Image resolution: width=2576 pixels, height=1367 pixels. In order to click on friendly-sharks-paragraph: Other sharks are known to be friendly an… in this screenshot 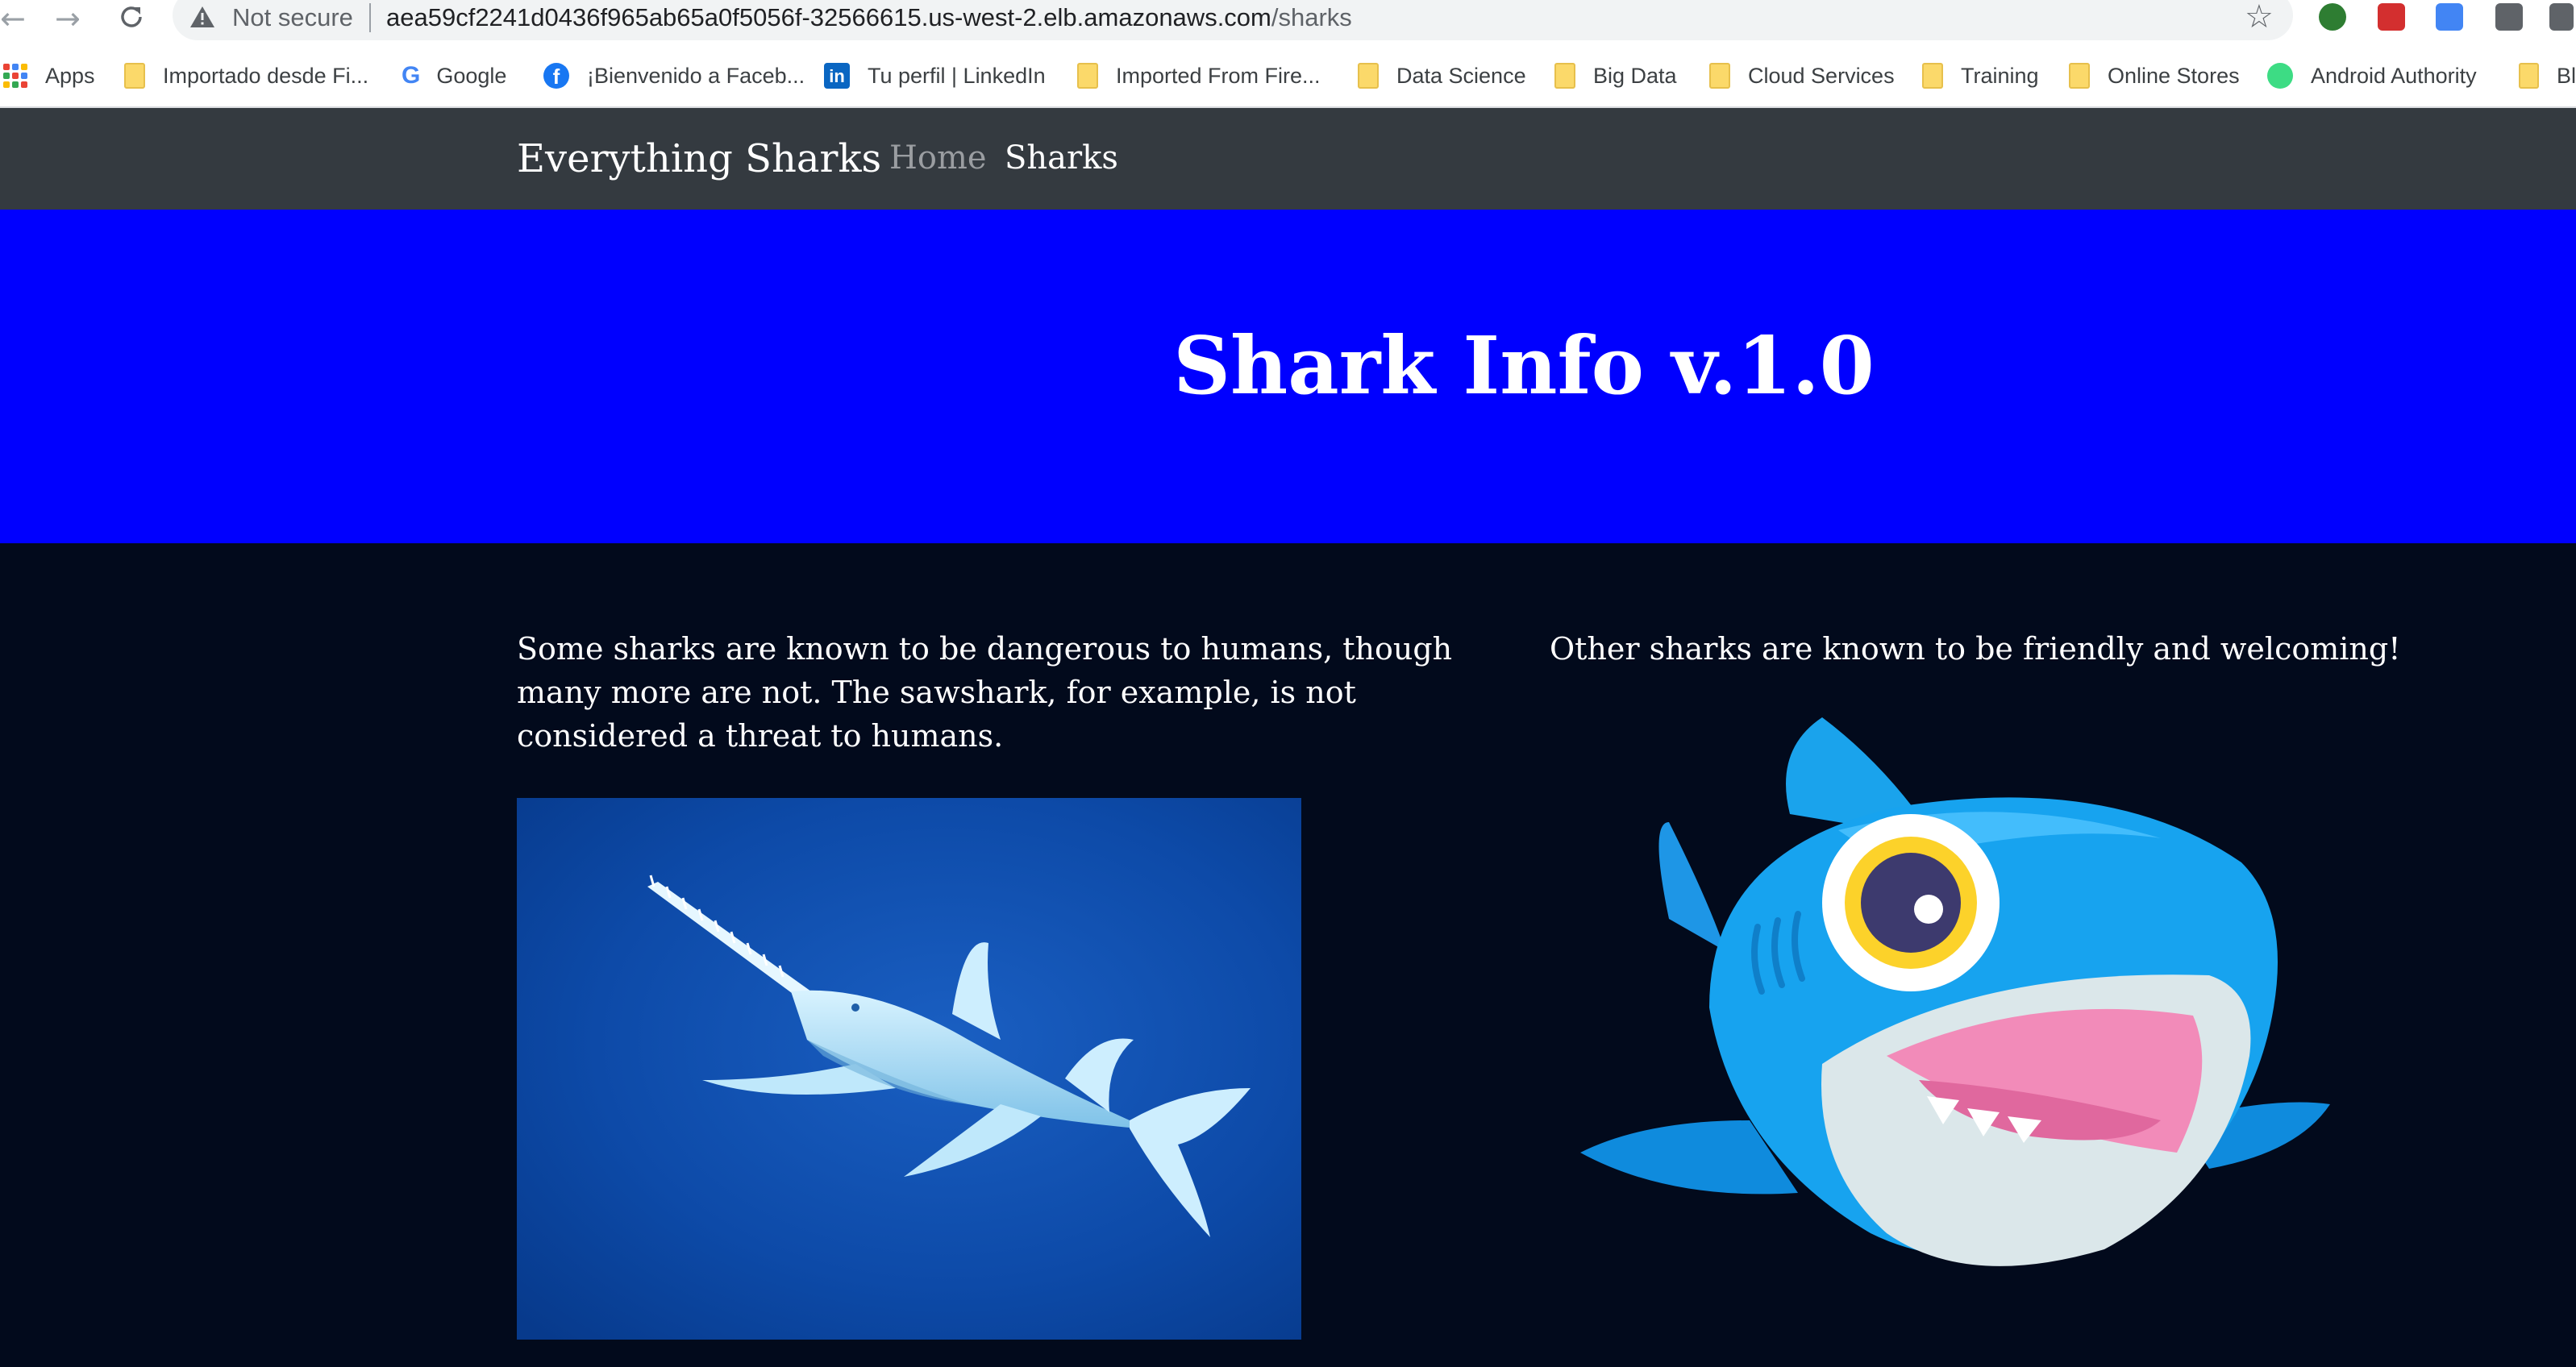, I will do `click(1975, 649)`.